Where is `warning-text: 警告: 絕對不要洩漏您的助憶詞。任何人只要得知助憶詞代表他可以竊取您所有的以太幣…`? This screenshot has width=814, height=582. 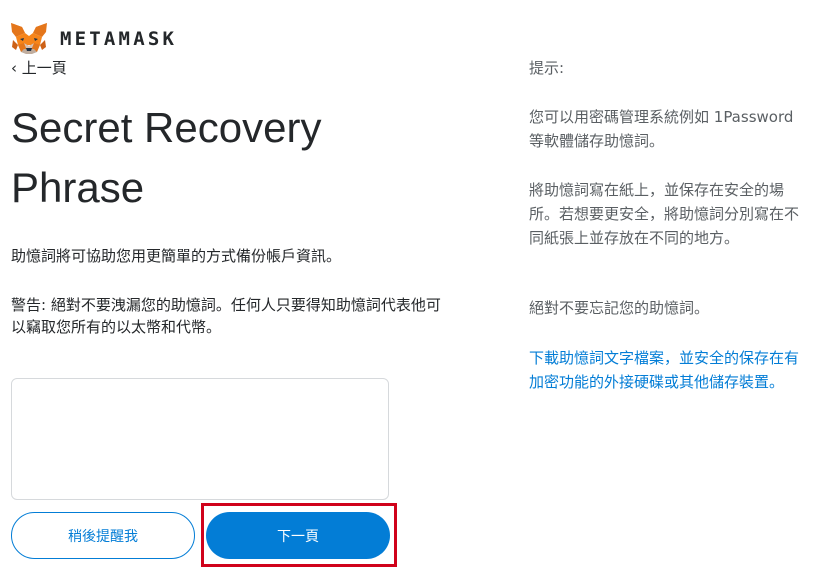 warning-text: 警告: 絕對不要洩漏您的助憶詞。任何人只要得知助憶詞代表他可以竊取您所有的以太幣… is located at coordinates (226, 316).